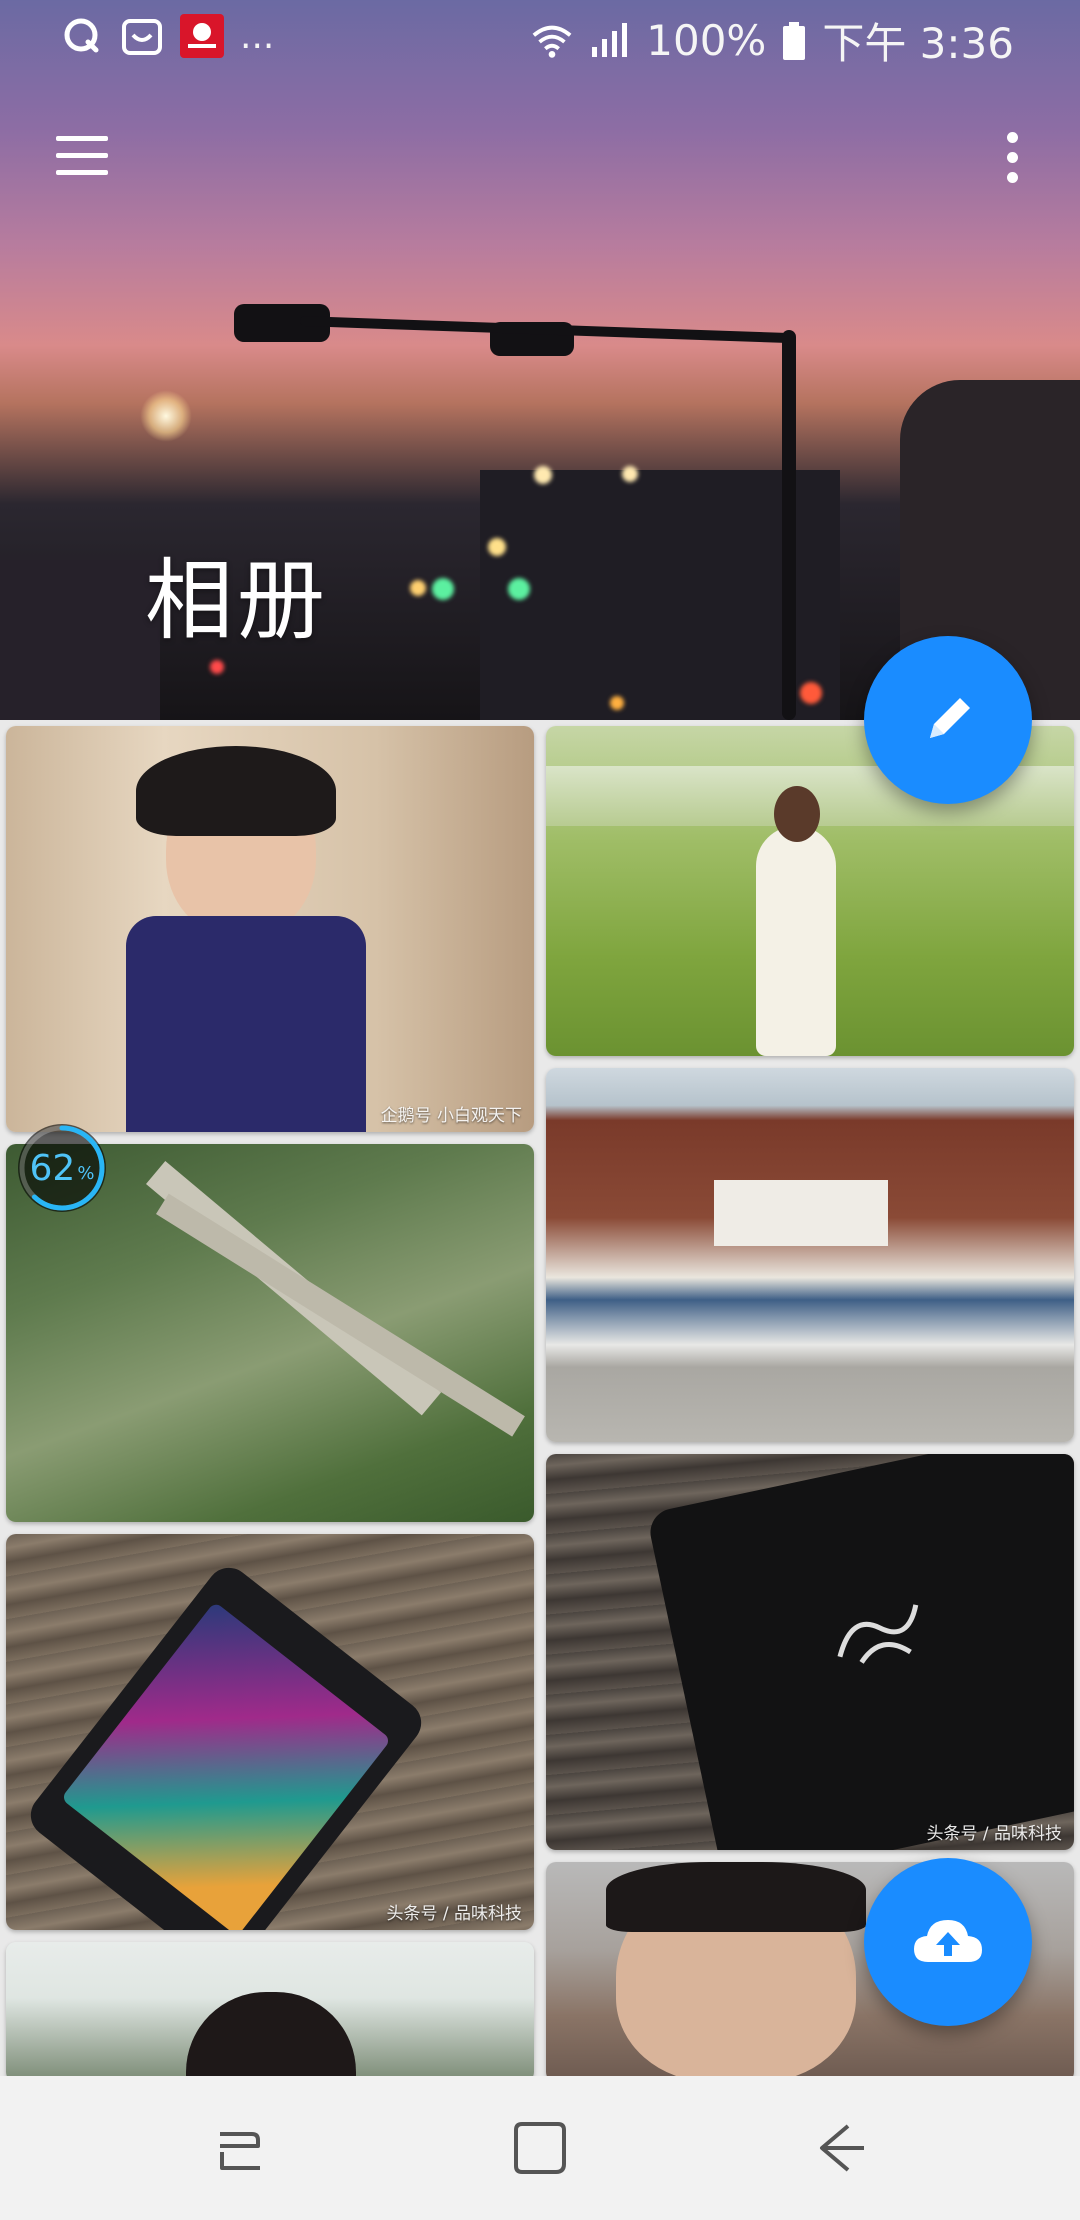  I want to click on pencil-icon, so click(950, 718).